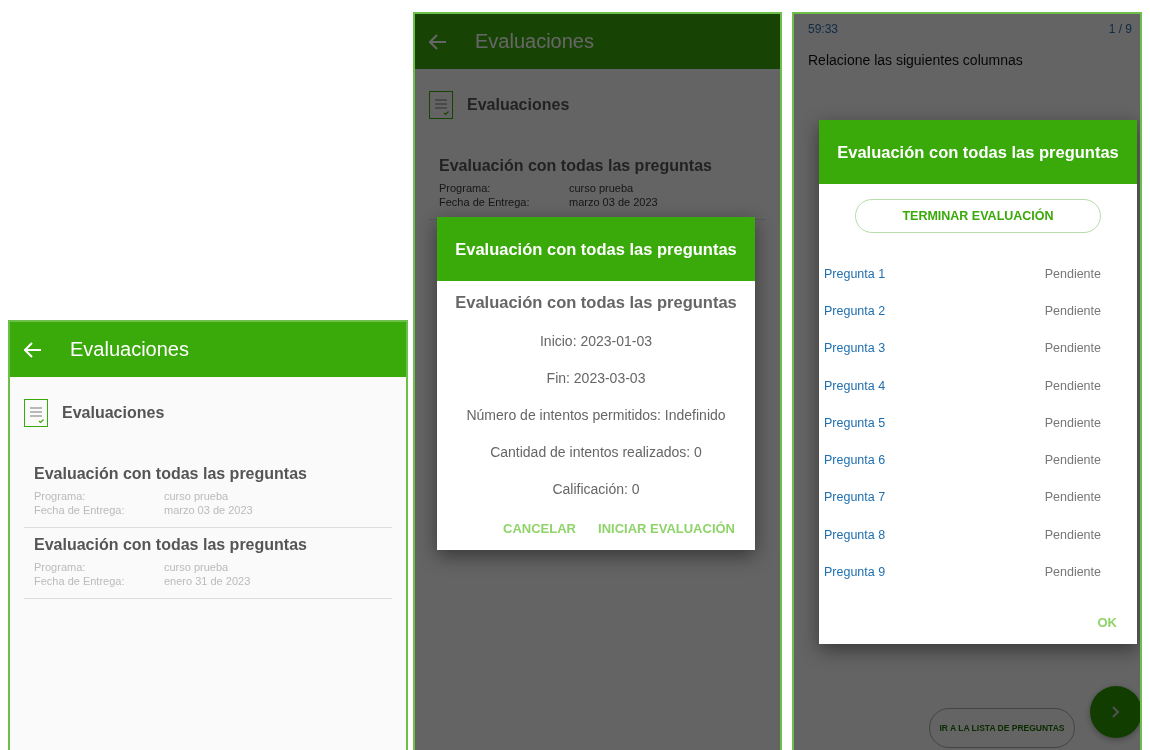 The width and height of the screenshot is (1150, 750). What do you see at coordinates (855, 422) in the screenshot?
I see `question-link: Pregunta 5` at bounding box center [855, 422].